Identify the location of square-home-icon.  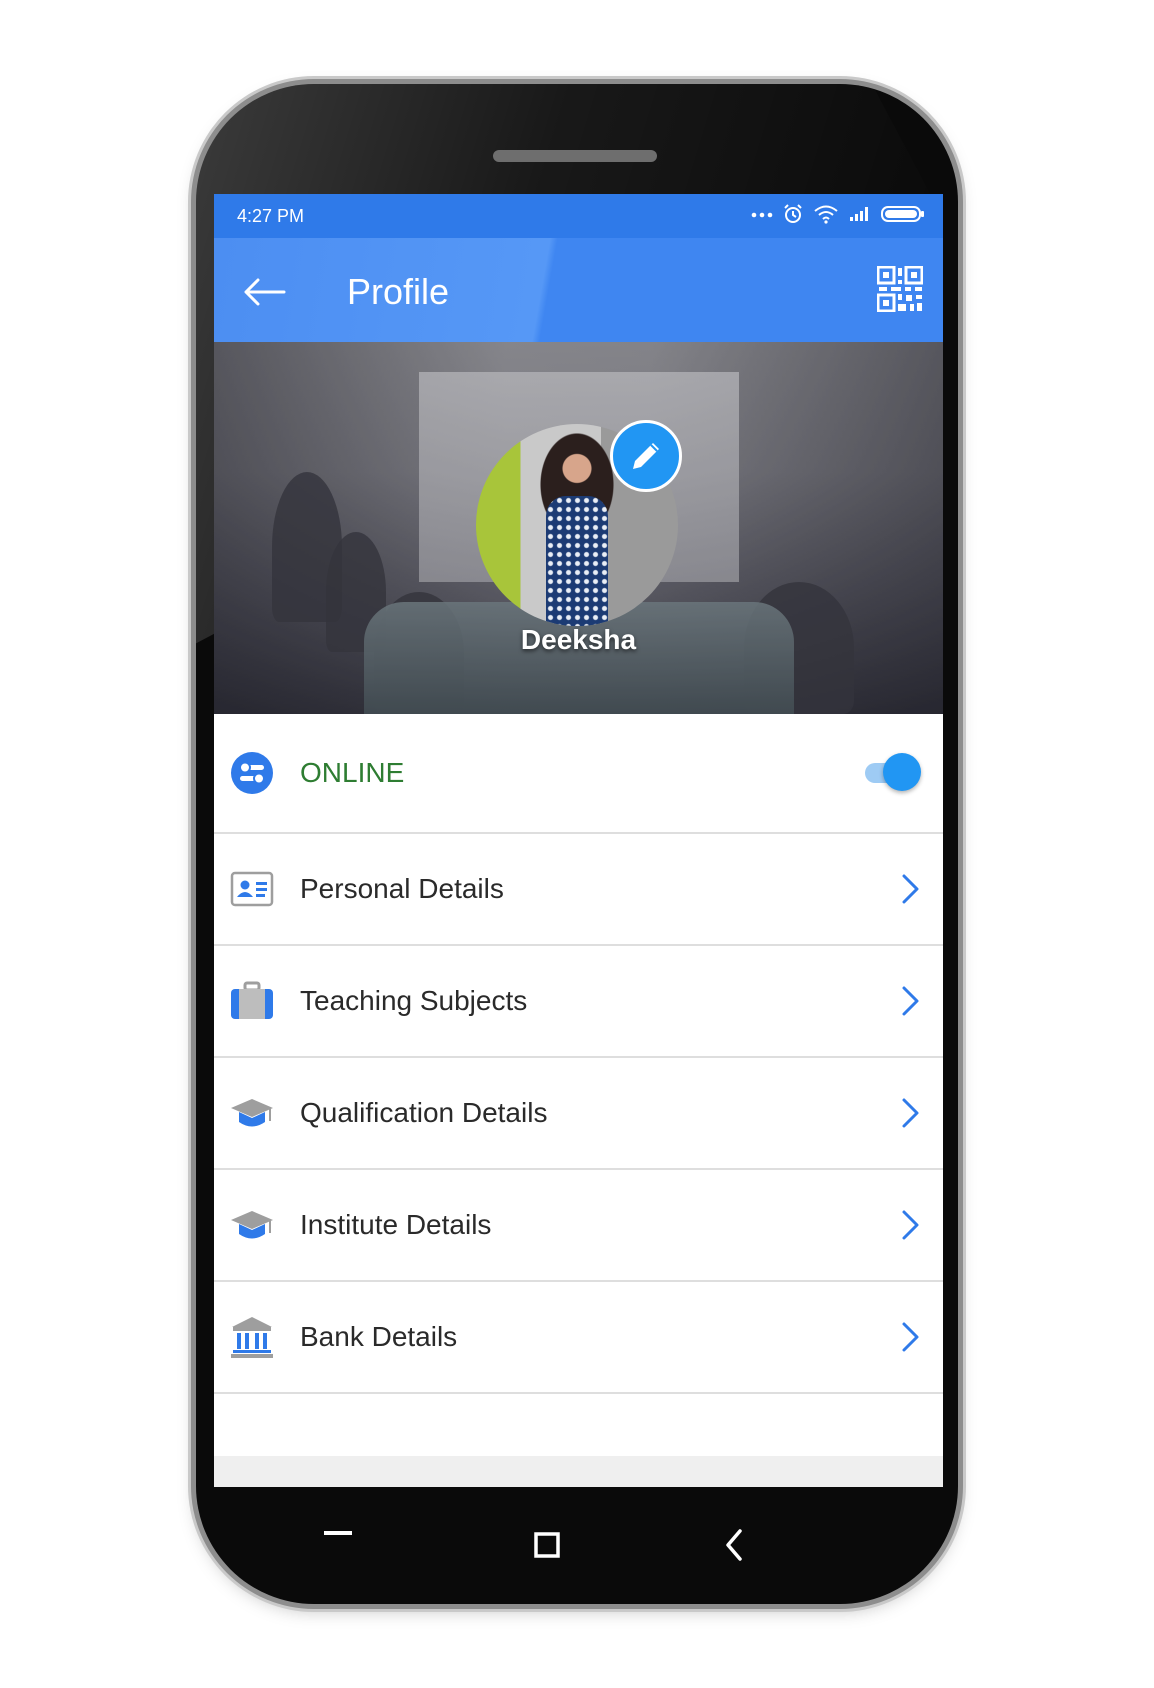
(547, 1545).